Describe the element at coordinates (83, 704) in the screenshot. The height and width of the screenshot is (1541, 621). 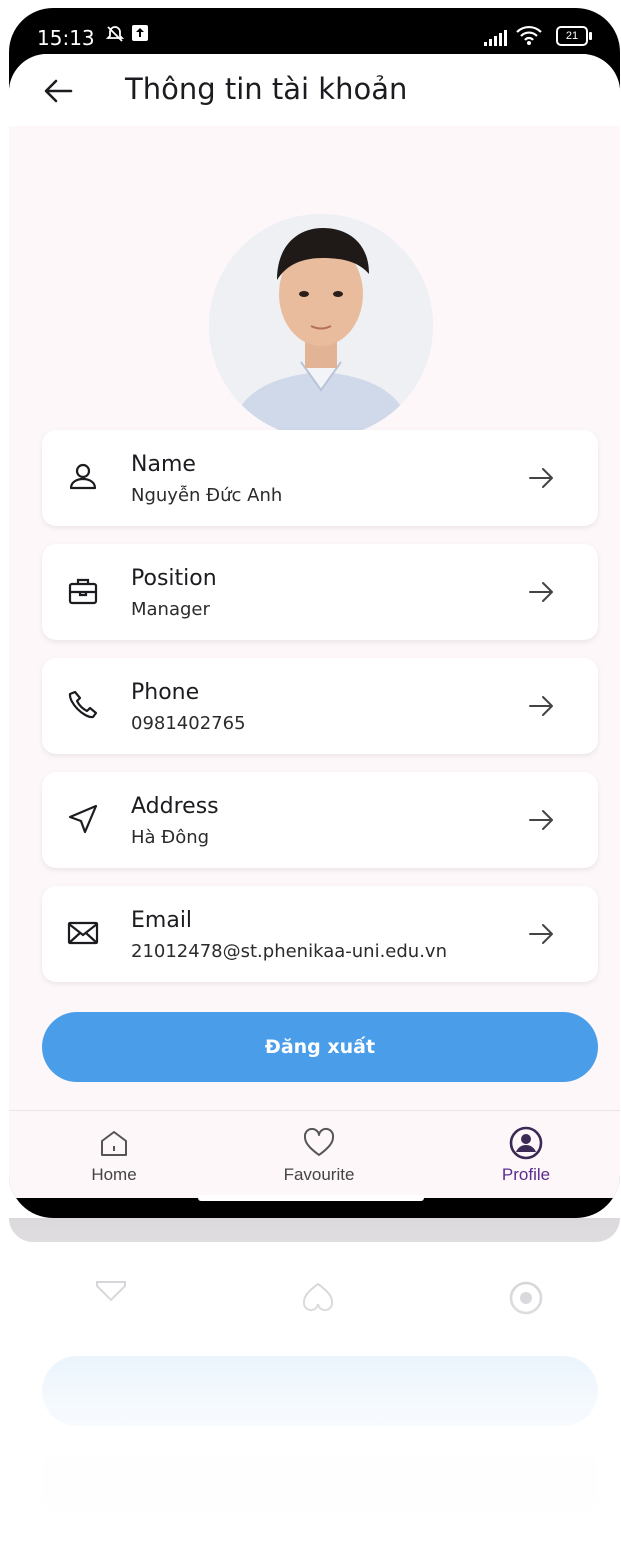
I see `phone-icon` at that location.